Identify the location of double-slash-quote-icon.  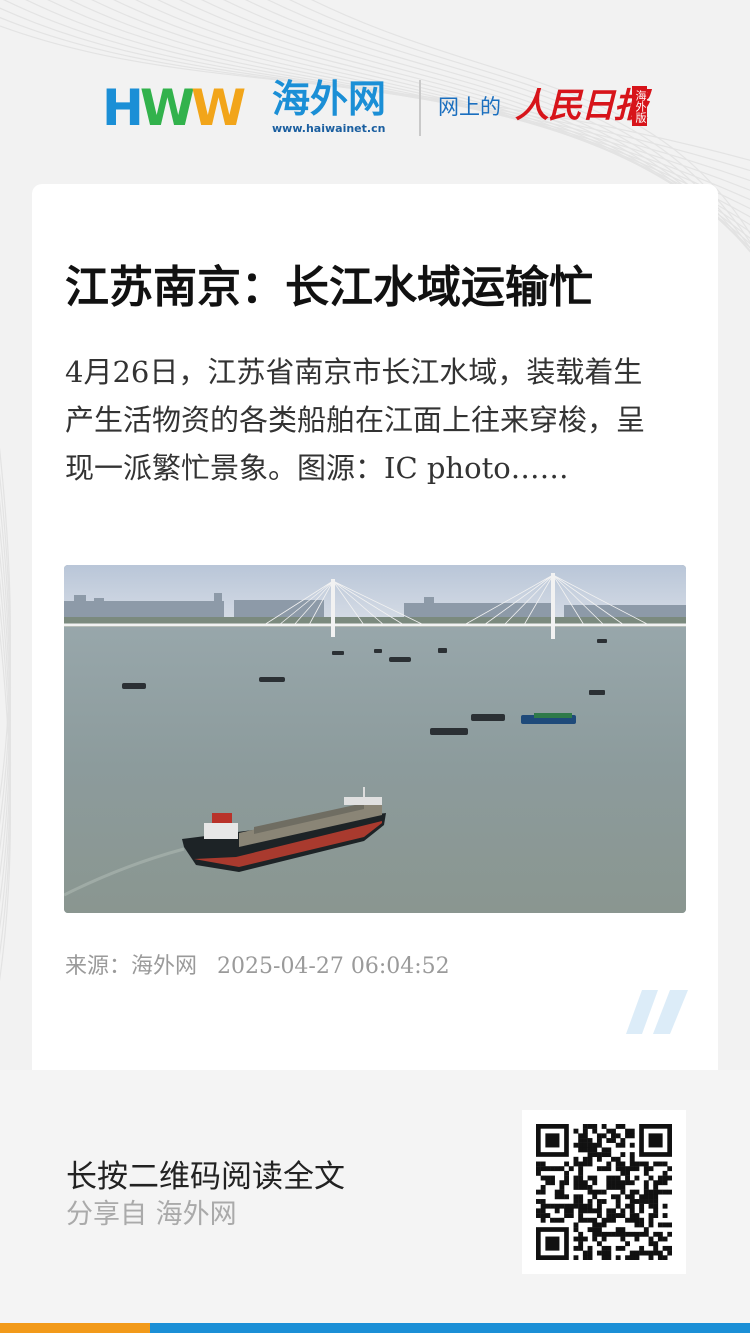
(657, 1012).